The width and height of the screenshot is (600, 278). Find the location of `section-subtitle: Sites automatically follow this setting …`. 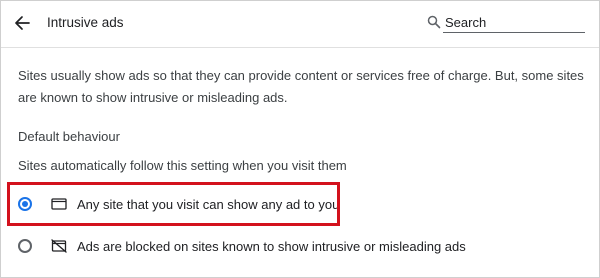

section-subtitle: Sites automatically follow this setting … is located at coordinates (182, 165).